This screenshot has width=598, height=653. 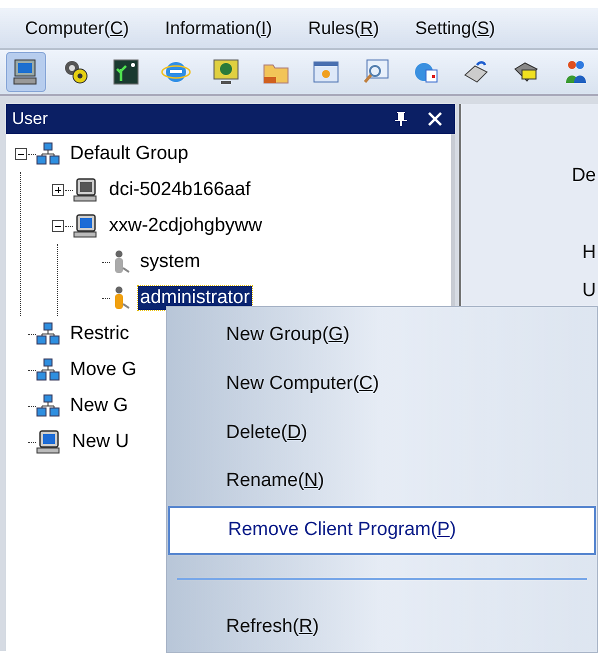 I want to click on menu-item: Information(I), so click(x=218, y=28).